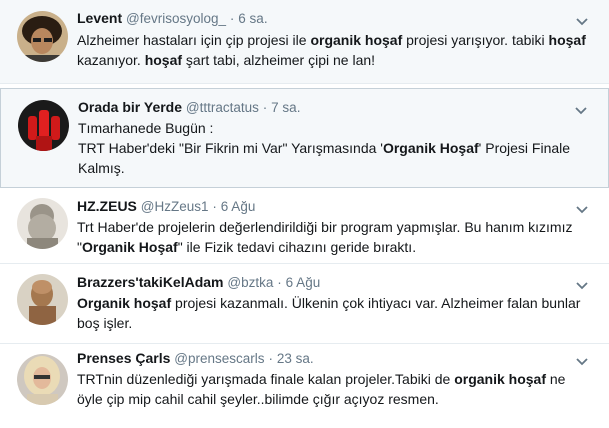  What do you see at coordinates (219, 358) in the screenshot?
I see `author-handle: @prensescarls` at bounding box center [219, 358].